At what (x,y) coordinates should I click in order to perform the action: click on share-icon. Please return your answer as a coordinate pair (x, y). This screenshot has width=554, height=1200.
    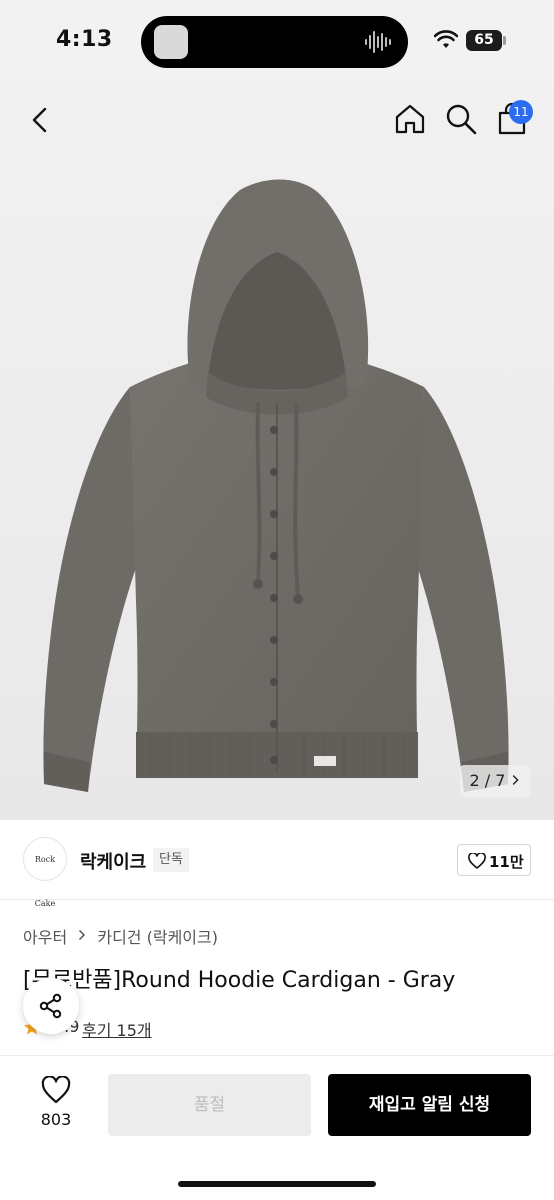
    Looking at the image, I should click on (50, 1006).